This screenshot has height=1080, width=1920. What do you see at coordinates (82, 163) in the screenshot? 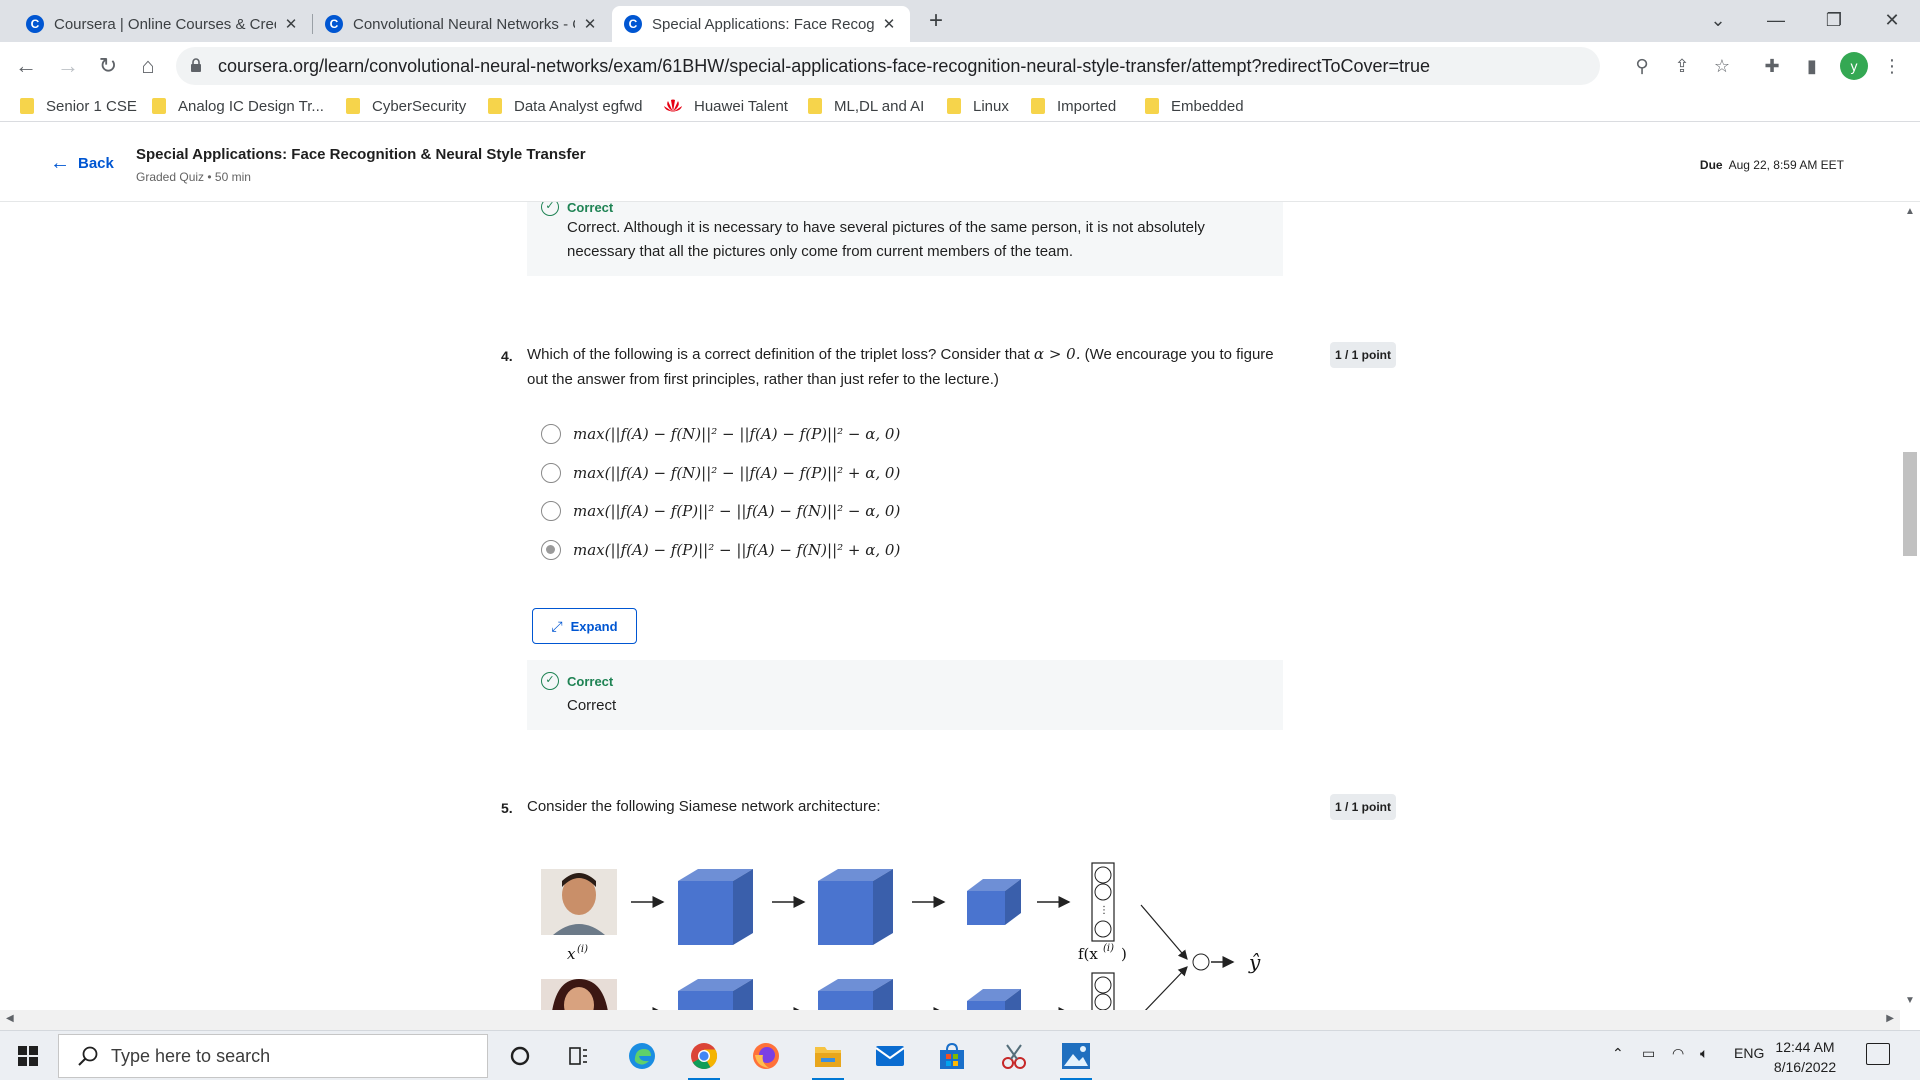
I see `back-button: ← Back` at bounding box center [82, 163].